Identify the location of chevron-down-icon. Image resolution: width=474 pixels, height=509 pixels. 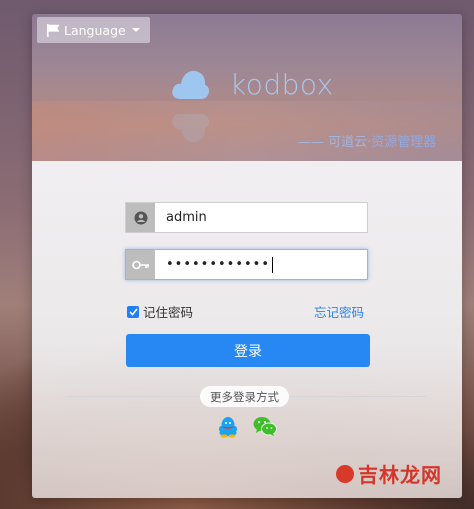
(135, 30).